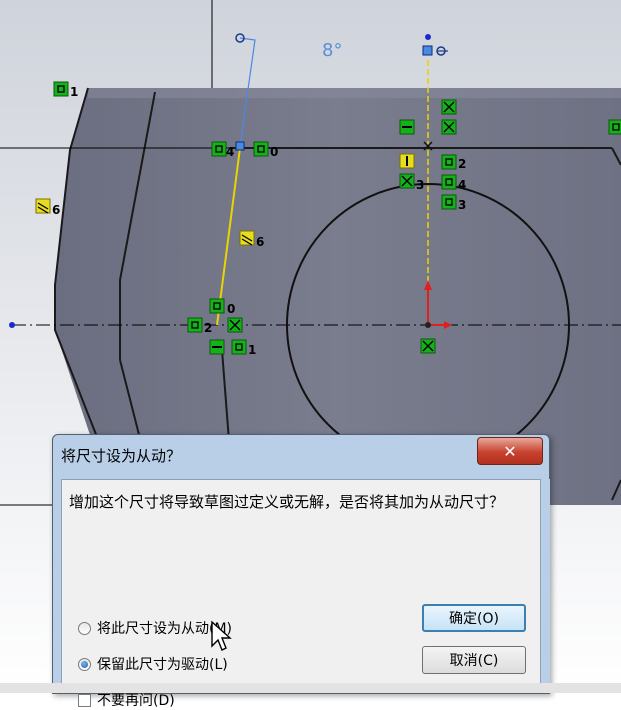 This screenshot has height=710, width=621. I want to click on mouse-cursor-icon, so click(221, 635).